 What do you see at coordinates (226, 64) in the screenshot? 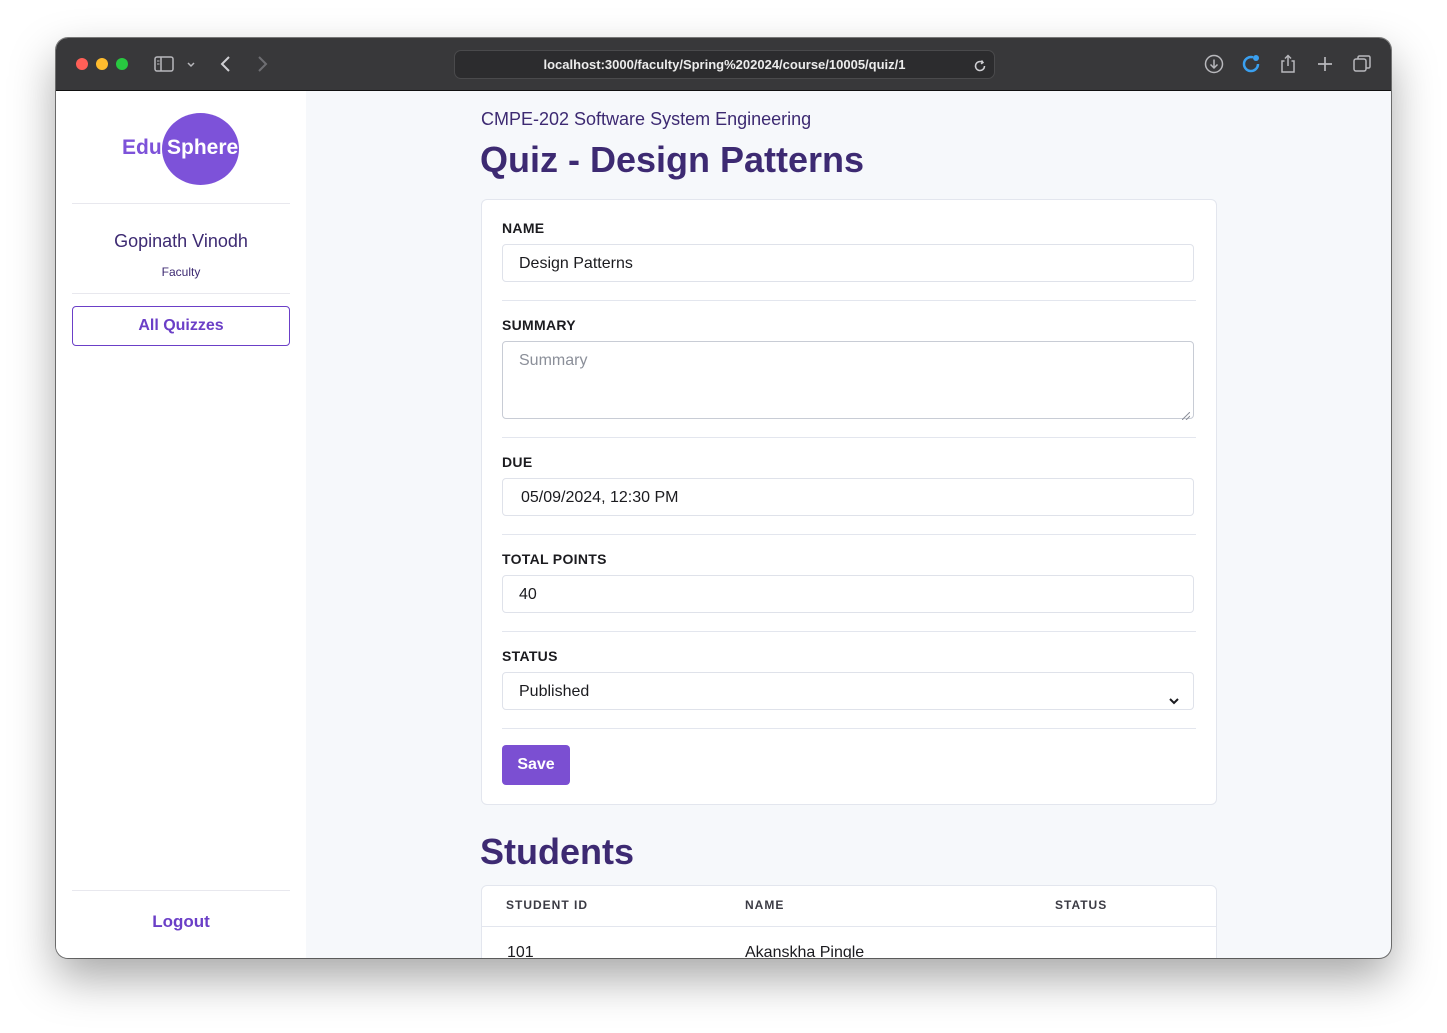
I see `back-arrow-icon` at bounding box center [226, 64].